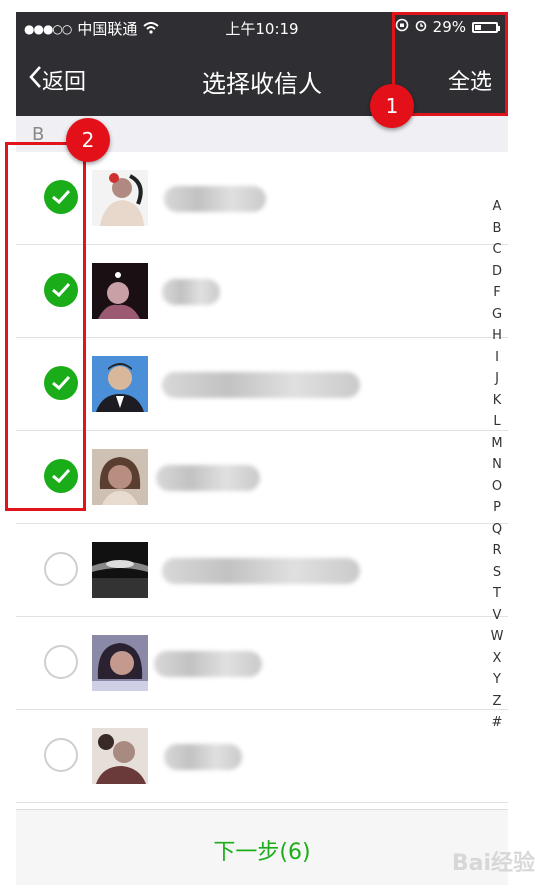 The image size is (539, 885). Describe the element at coordinates (497, 293) in the screenshot. I see `index-letter: F` at that location.